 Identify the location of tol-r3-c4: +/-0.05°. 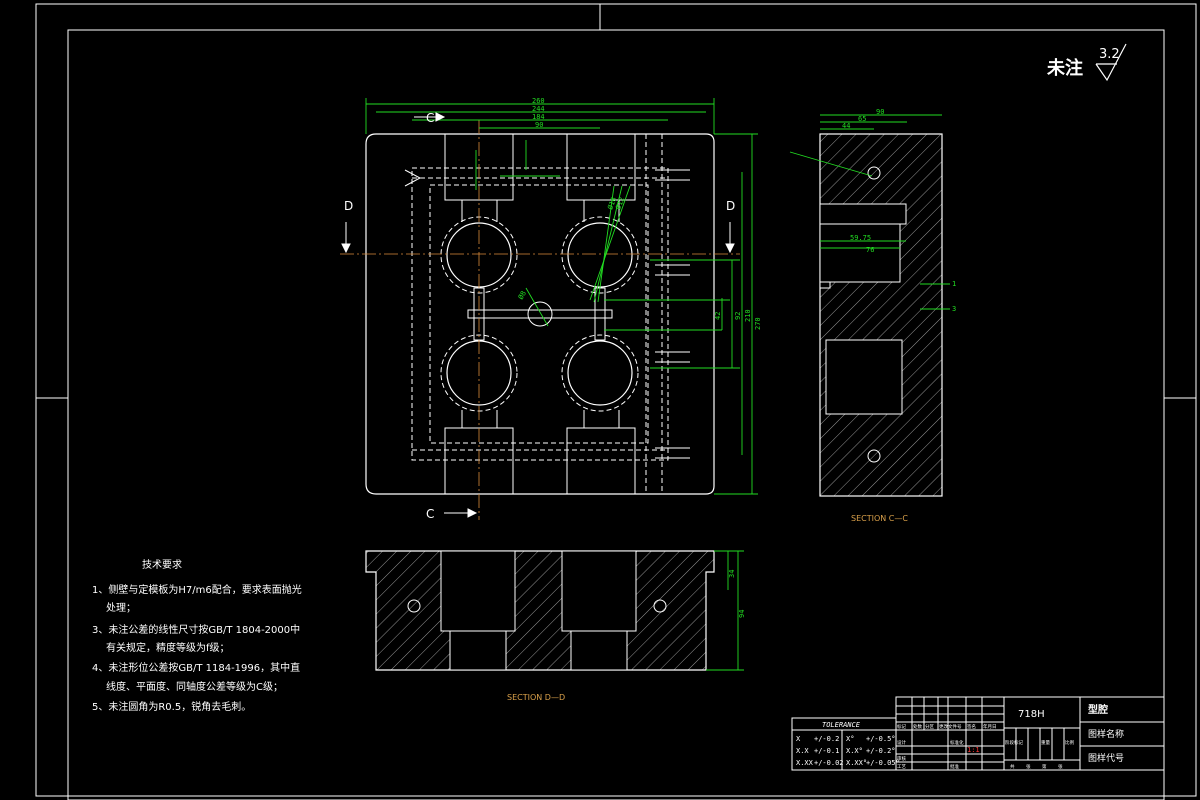
(883, 763).